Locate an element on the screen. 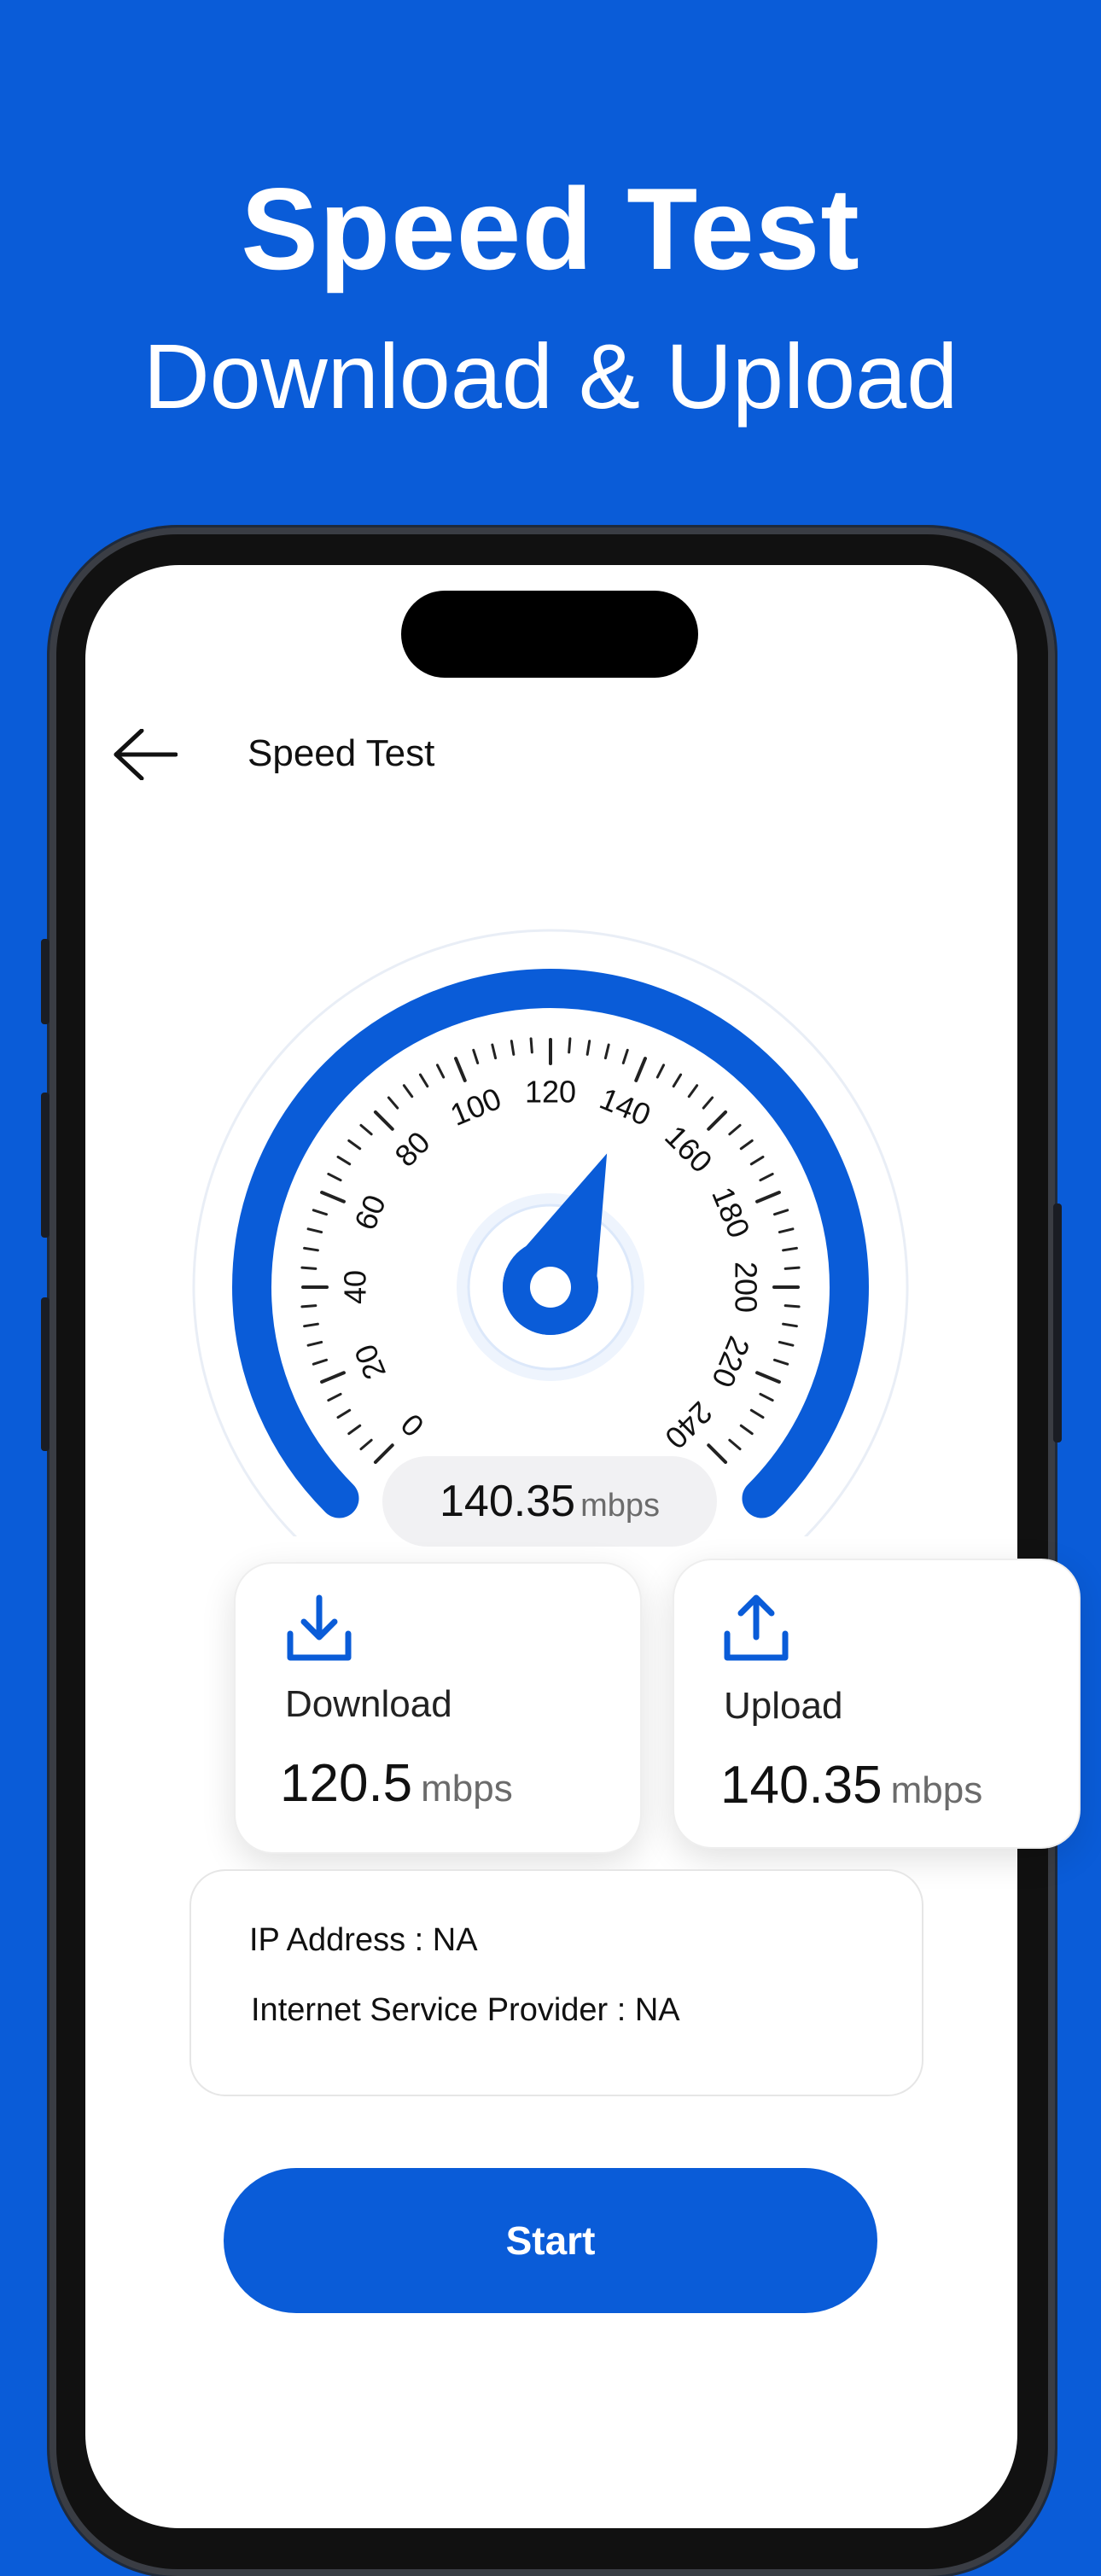 This screenshot has width=1101, height=2576. hero-title: Speed Test is located at coordinates (550, 229).